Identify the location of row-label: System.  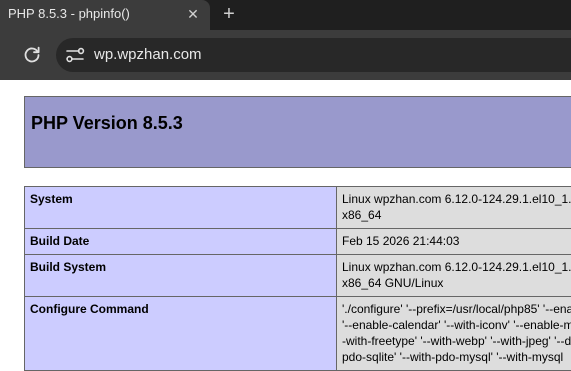
(181, 208).